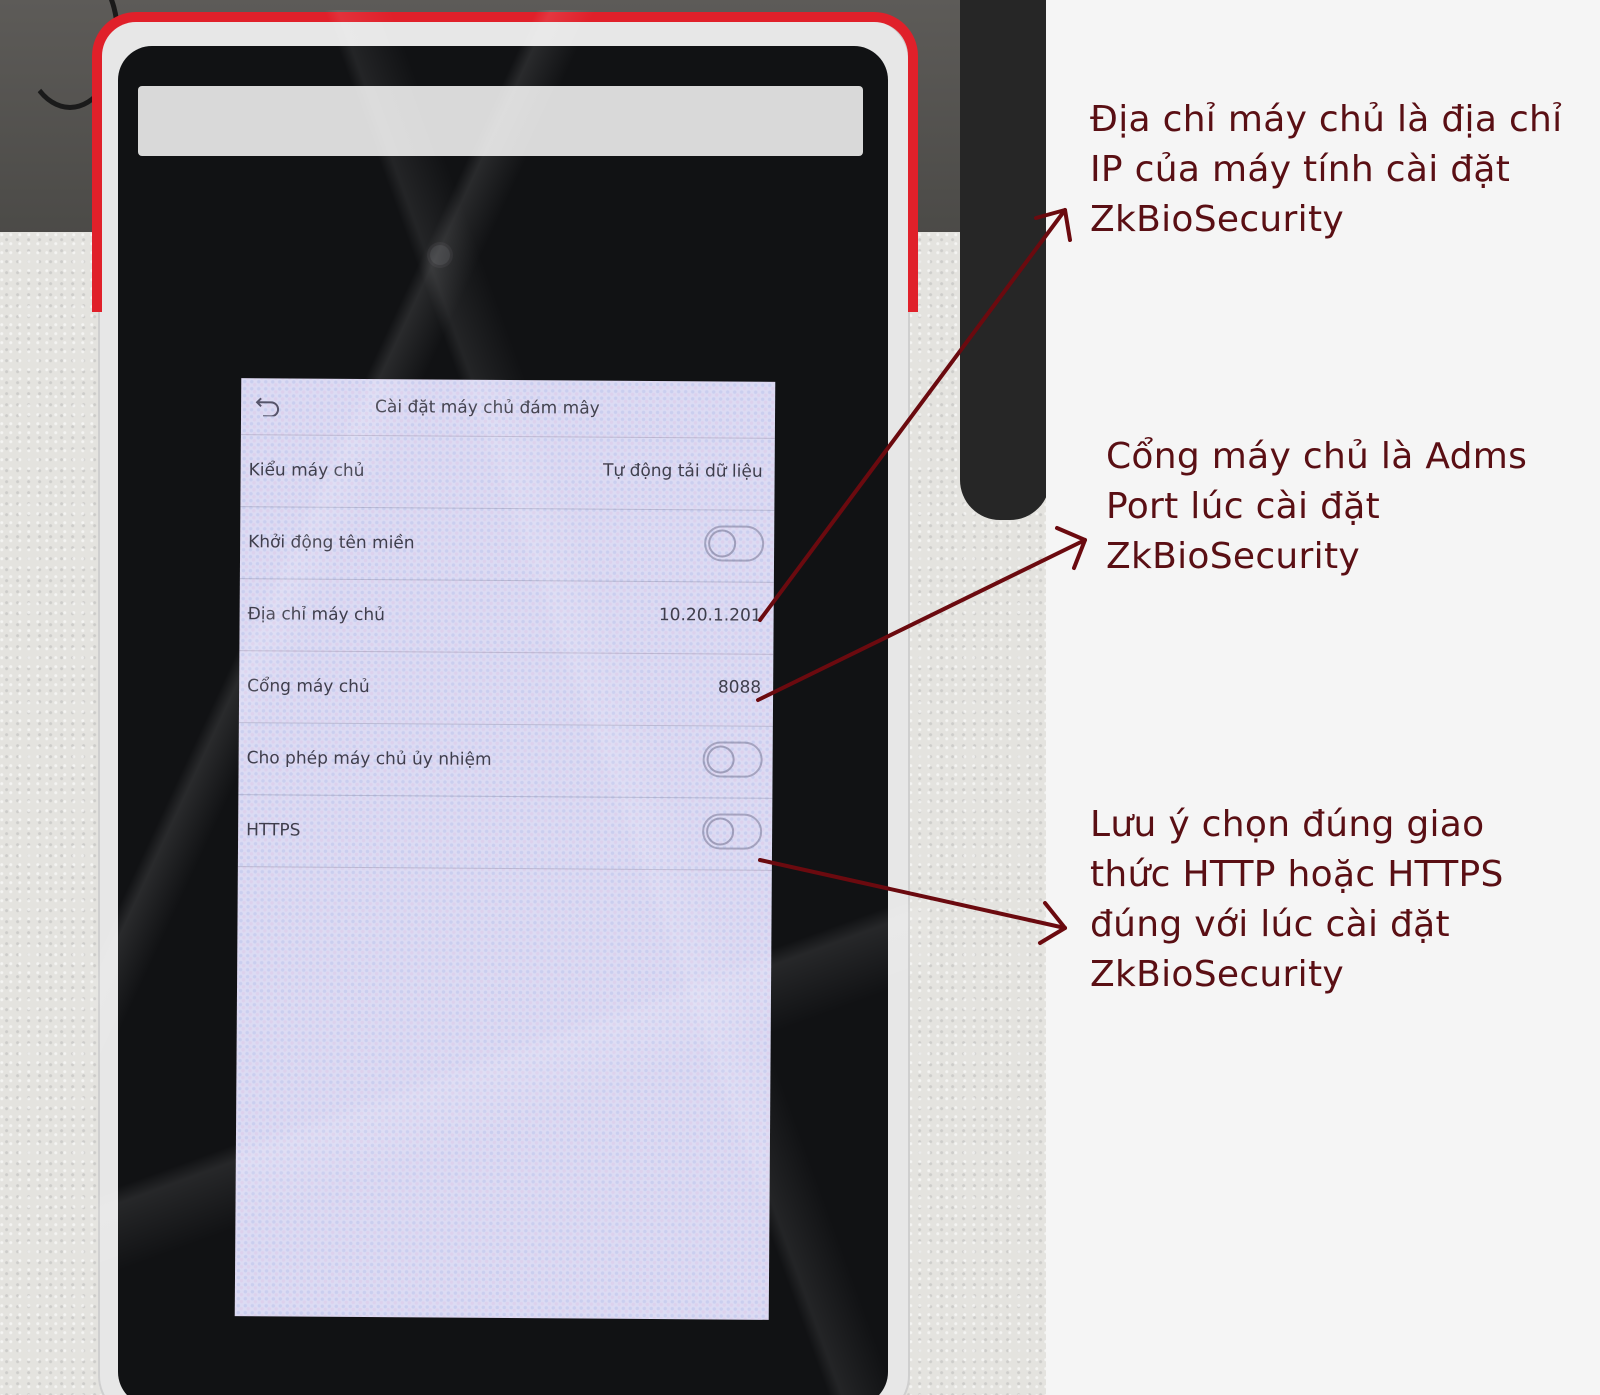  What do you see at coordinates (921, 620) in the screenshot?
I see `arrow-server-port` at bounding box center [921, 620].